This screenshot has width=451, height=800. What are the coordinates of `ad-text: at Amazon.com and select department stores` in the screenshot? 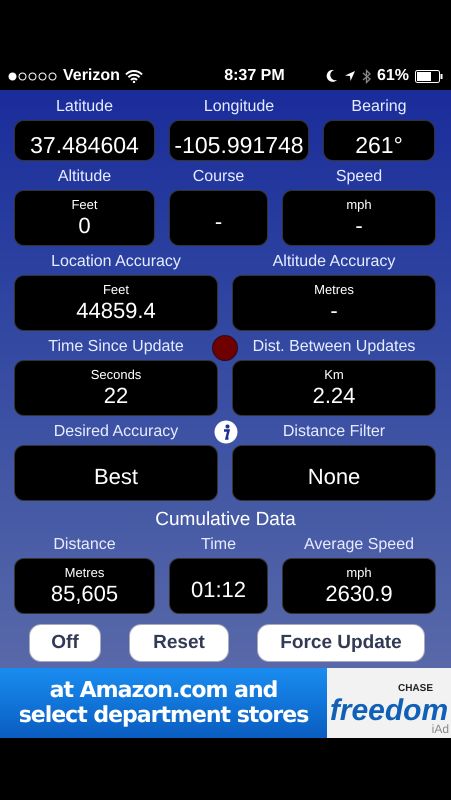 It's located at (164, 703).